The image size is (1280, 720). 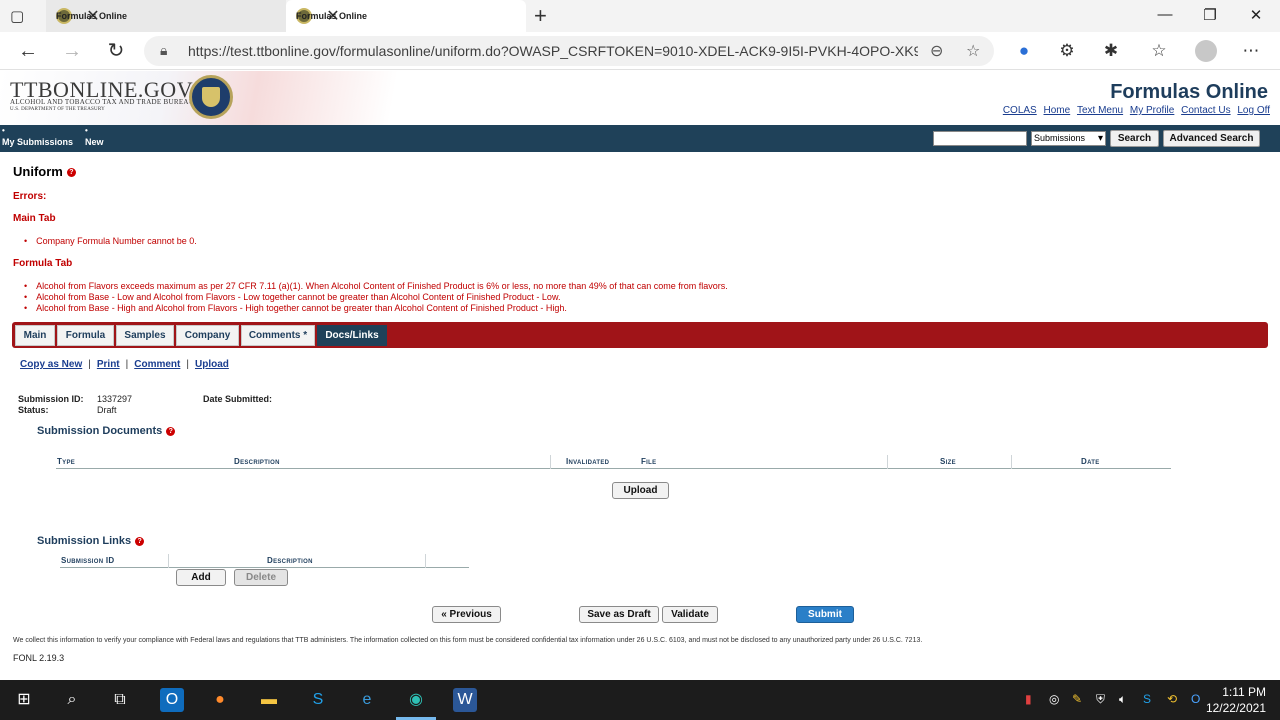 I want to click on column-header: File, so click(x=649, y=461).